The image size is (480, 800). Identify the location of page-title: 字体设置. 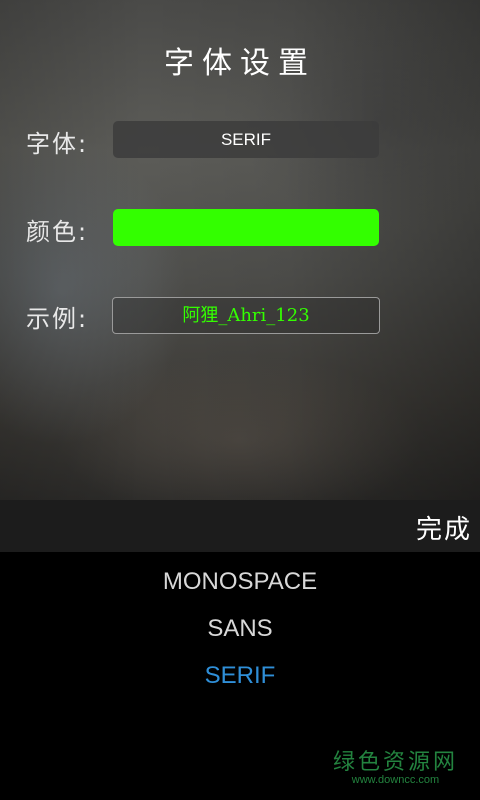
(240, 63).